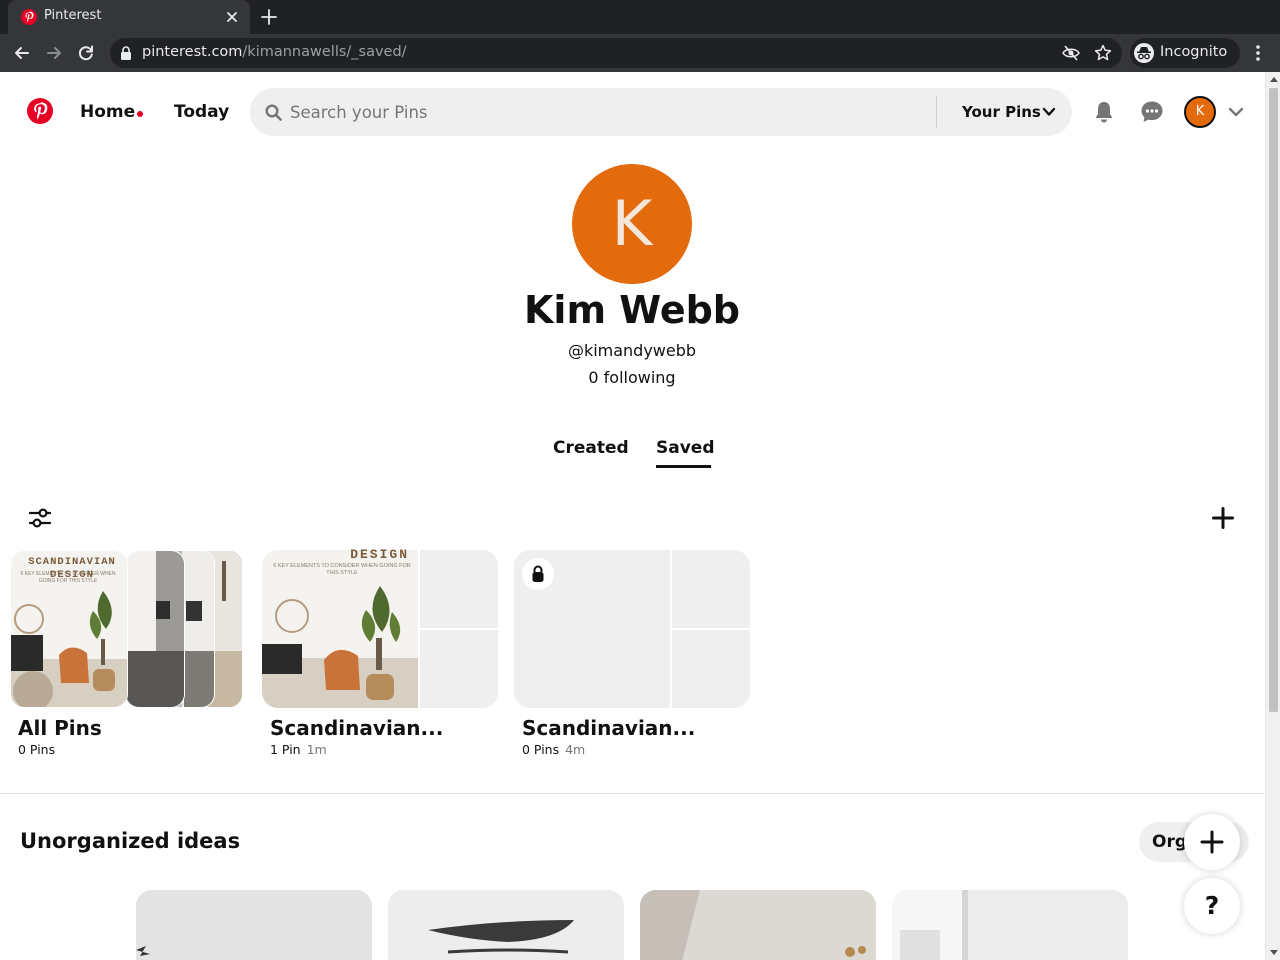  I want to click on profile-name: Kim Webb, so click(632, 310).